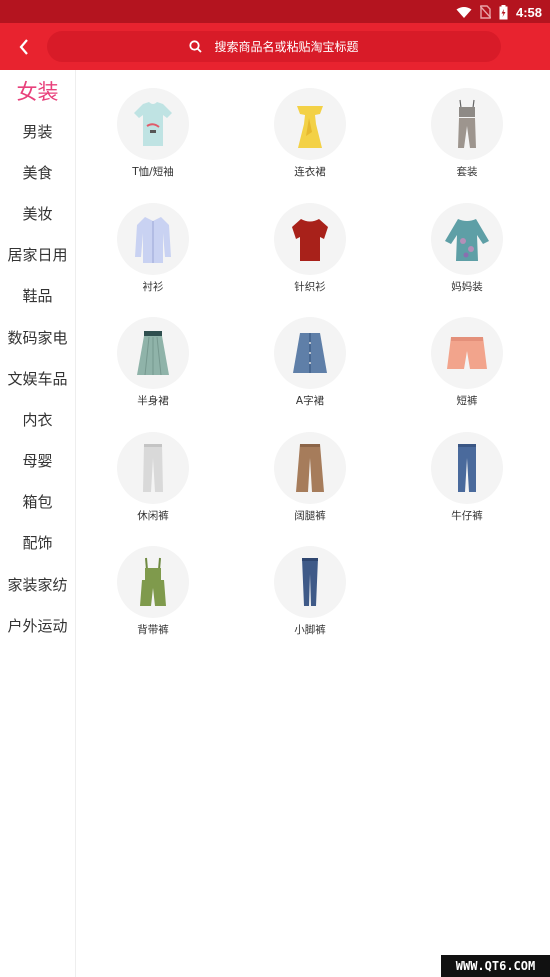 This screenshot has height=977, width=550. Describe the element at coordinates (37, 419) in the screenshot. I see `sidebar-item-underwear: 内衣` at that location.